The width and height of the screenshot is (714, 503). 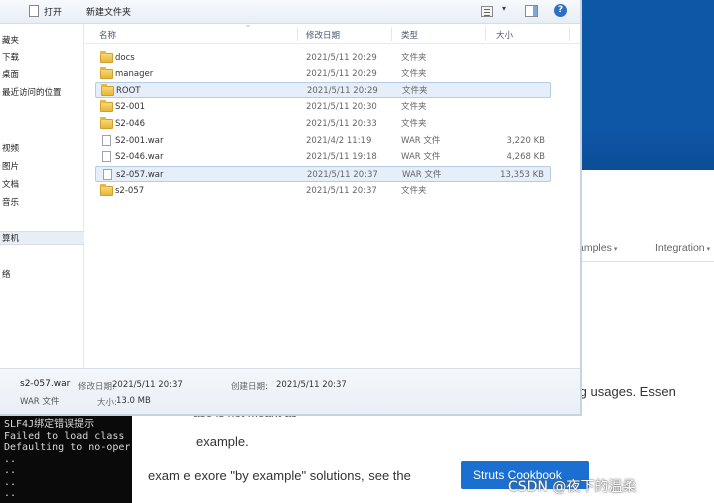 I want to click on file-row-s2-057: s2-057 2021/5/11 20:37 文件夹, so click(x=323, y=191).